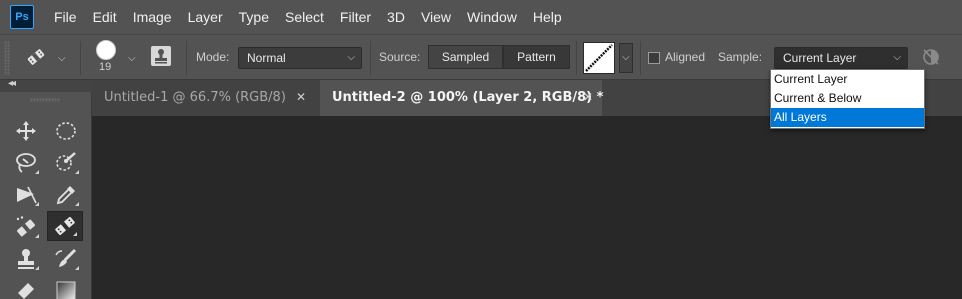 The height and width of the screenshot is (299, 962). What do you see at coordinates (400, 57) in the screenshot?
I see `source-label: Source:` at bounding box center [400, 57].